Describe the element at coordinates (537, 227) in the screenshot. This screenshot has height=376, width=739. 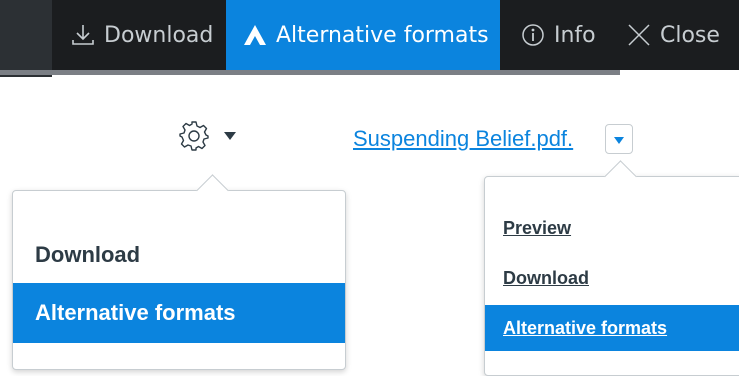
I see `menu-item-label: Preview` at that location.